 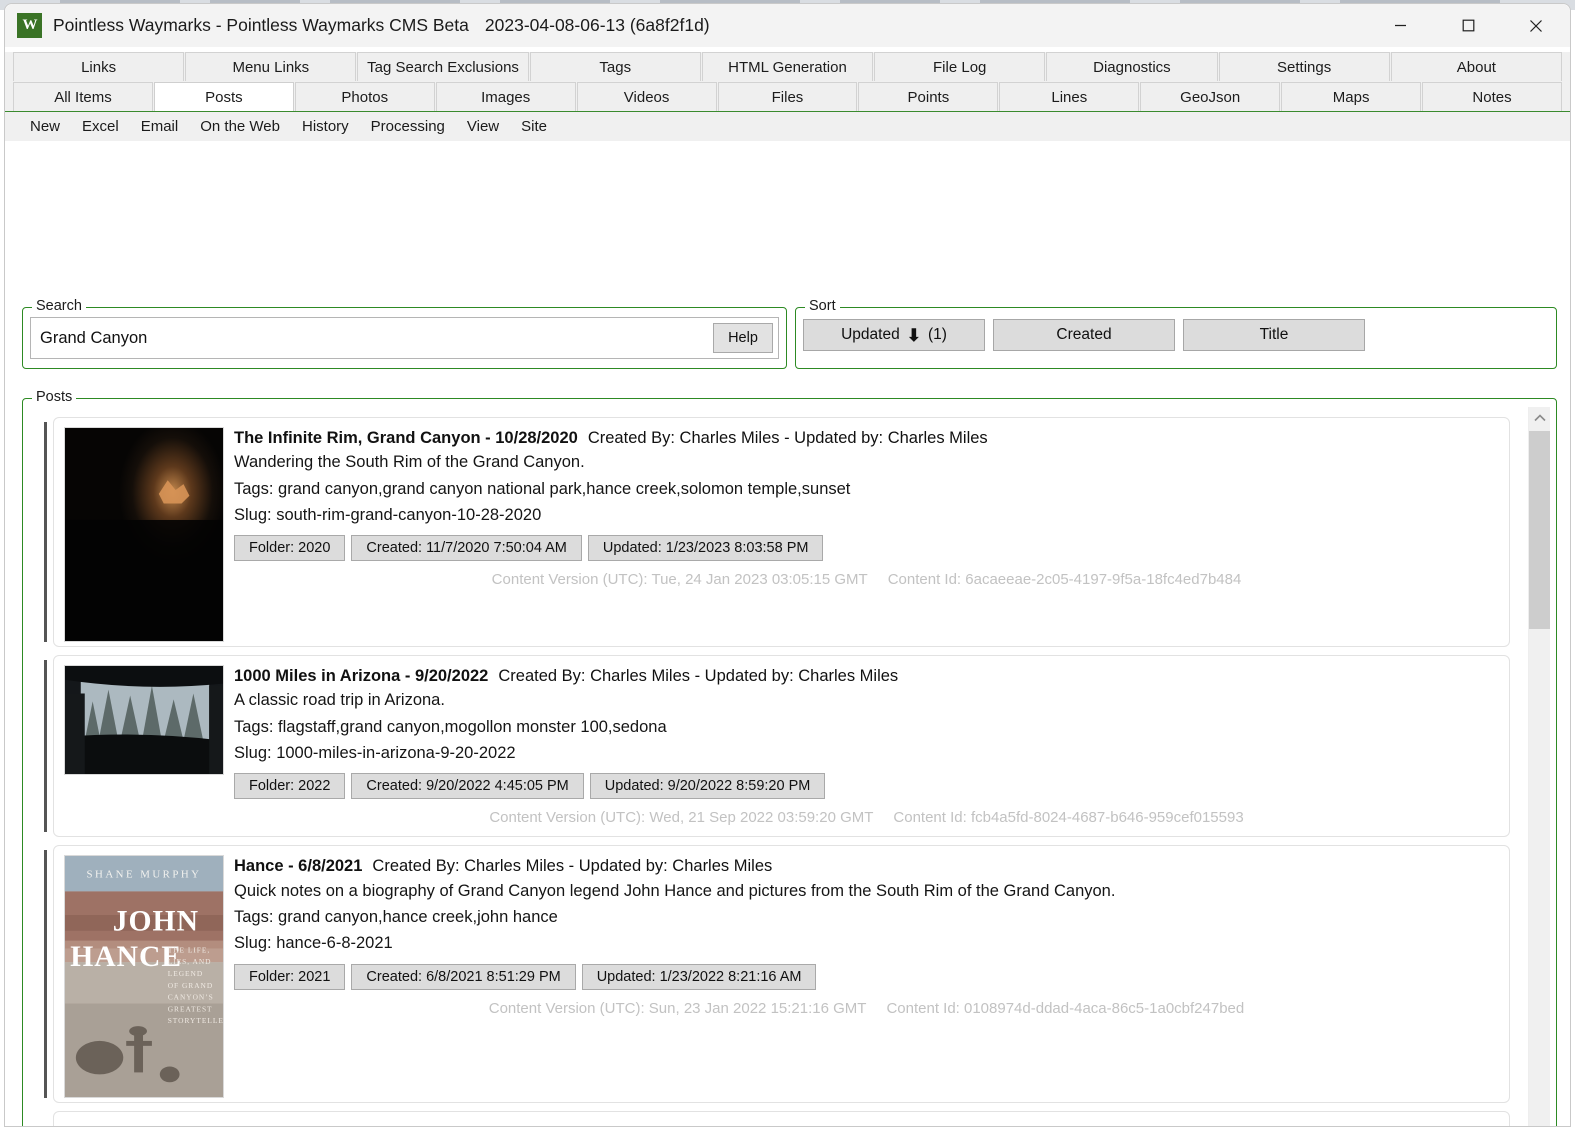 I want to click on maximize-button, so click(x=1468, y=25).